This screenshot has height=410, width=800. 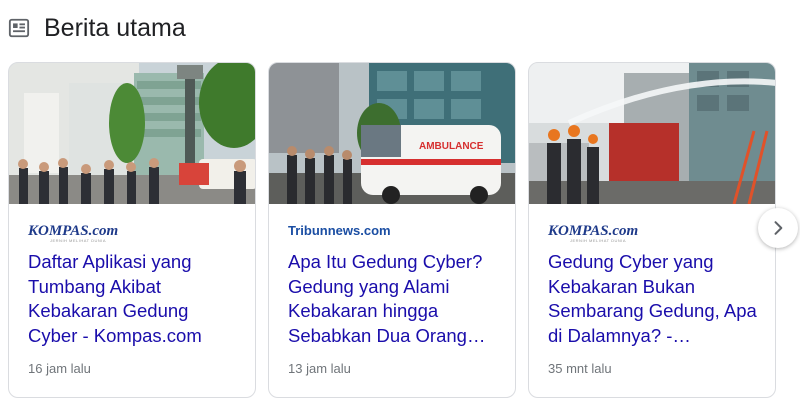 I want to click on news-time: 16 jam lalu, so click(x=59, y=368).